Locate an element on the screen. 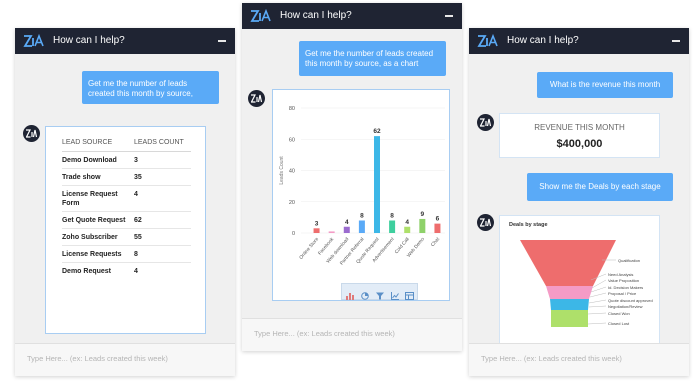 The image size is (695, 381). user-message-bubble: Show me the Deals by each stage is located at coordinates (600, 187).